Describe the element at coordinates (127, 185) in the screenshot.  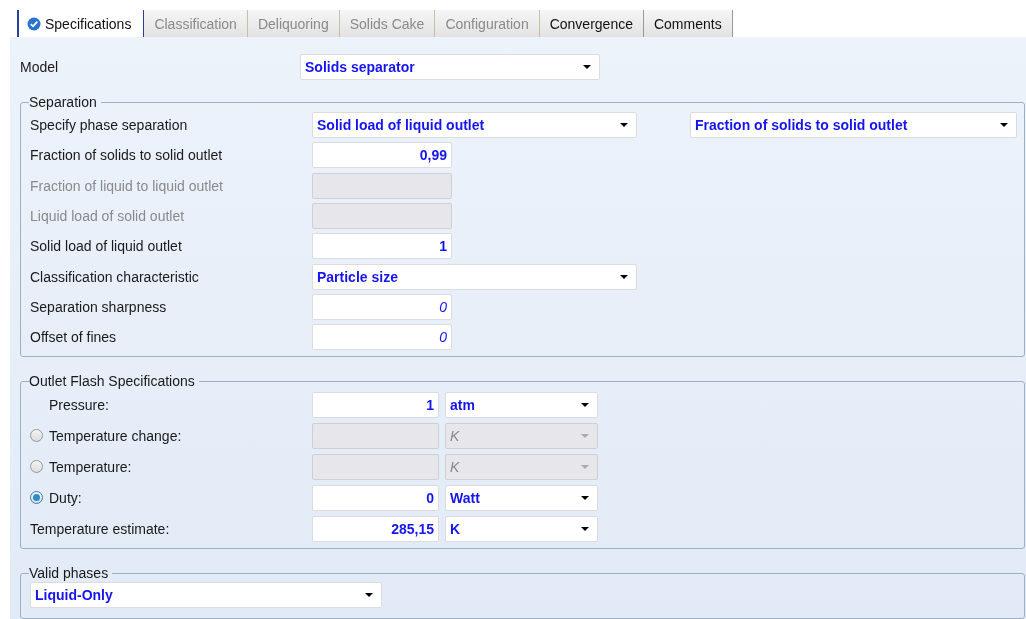
I see `field-label: Fraction of liquid to liquid outlet` at that location.